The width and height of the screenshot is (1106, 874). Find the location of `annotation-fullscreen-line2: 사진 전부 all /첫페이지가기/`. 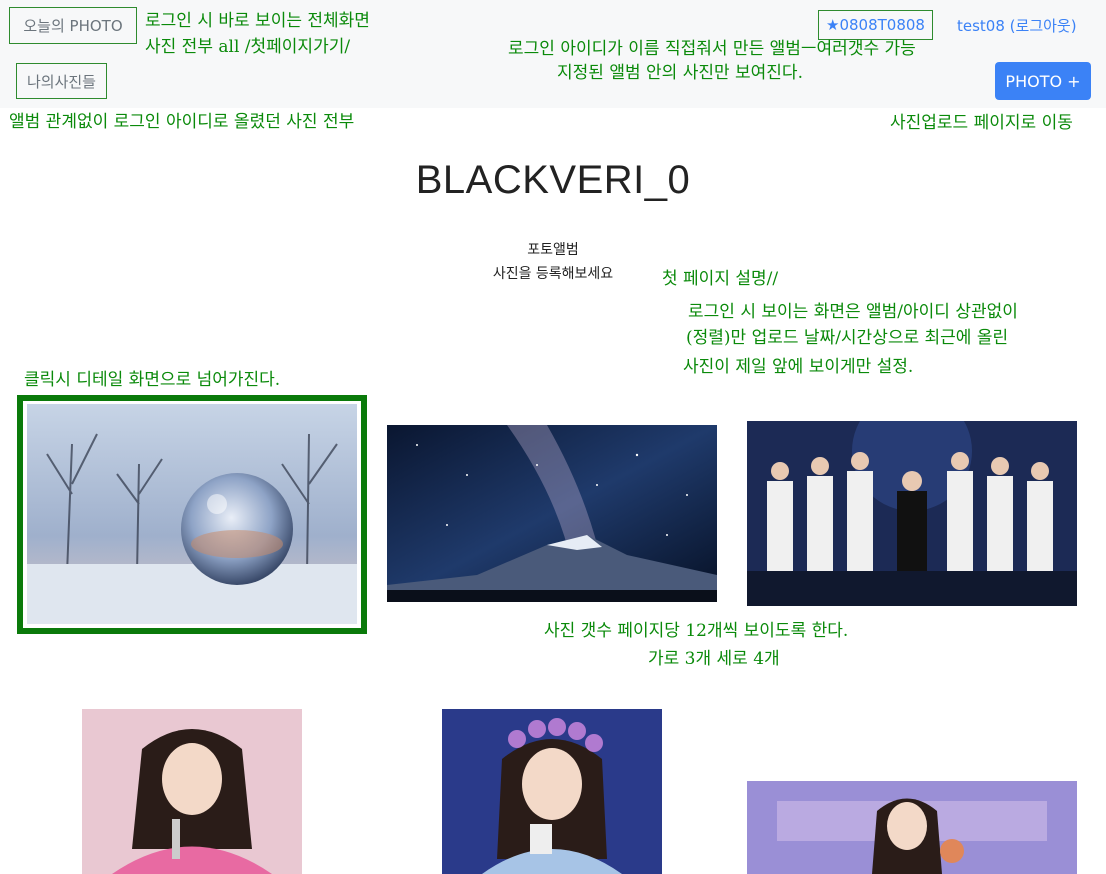

annotation-fullscreen-line2: 사진 전부 all /첫페이지가기/ is located at coordinates (248, 47).